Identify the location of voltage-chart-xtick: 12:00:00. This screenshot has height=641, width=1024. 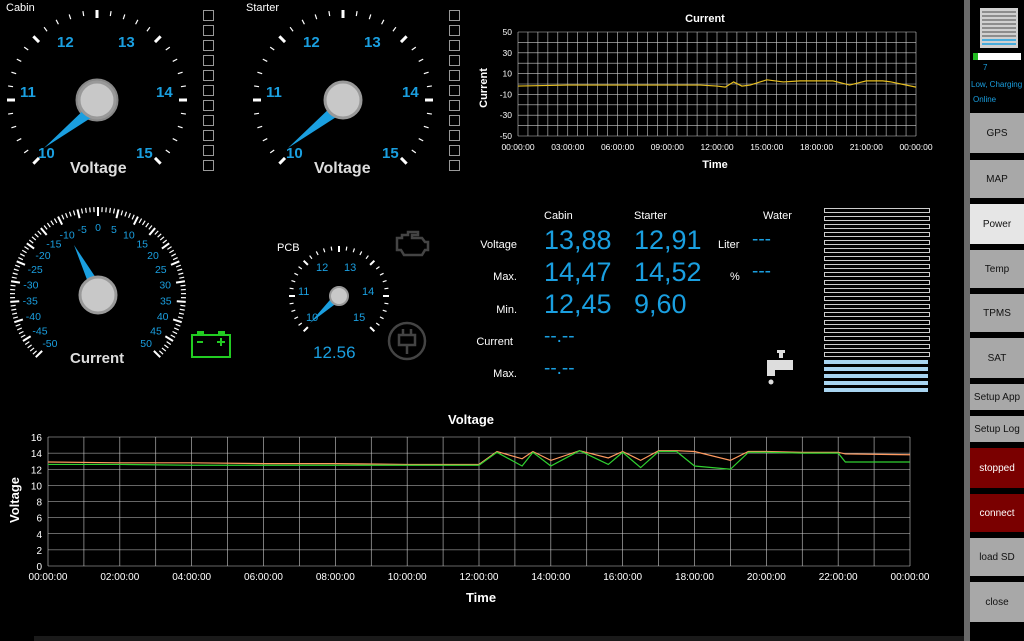
(479, 577).